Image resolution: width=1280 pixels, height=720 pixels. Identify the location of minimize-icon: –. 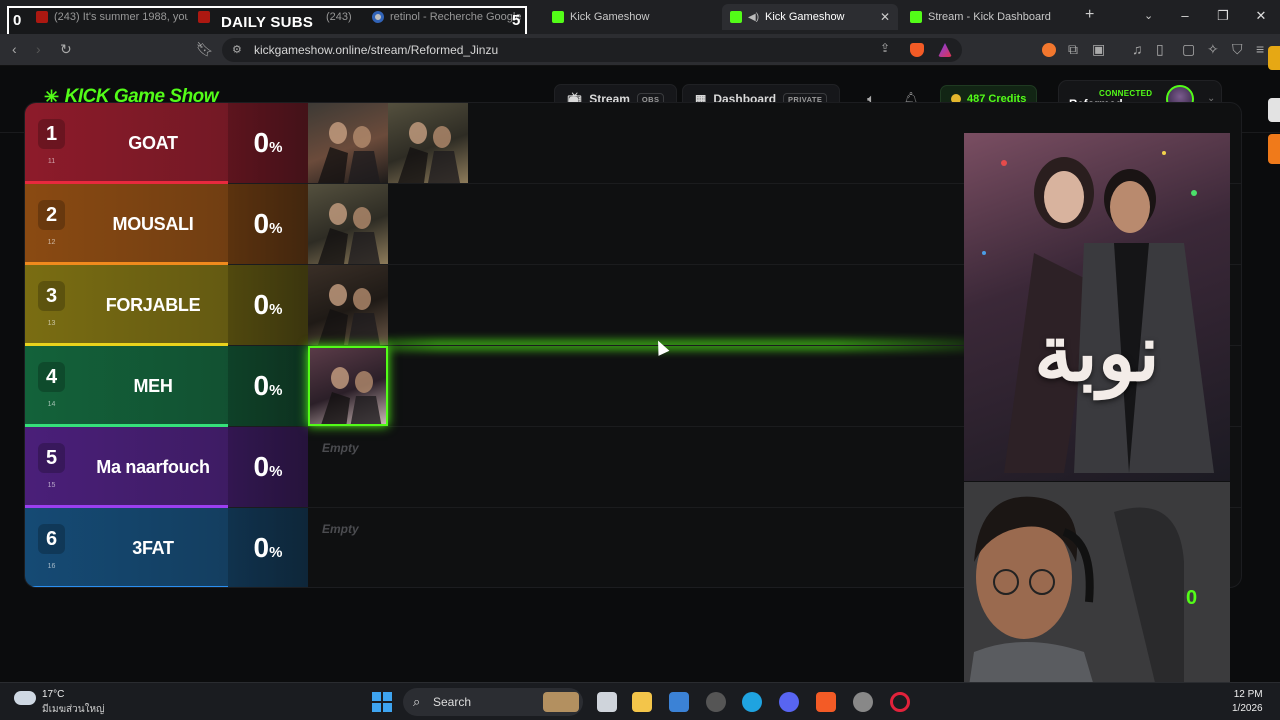
(1185, 17).